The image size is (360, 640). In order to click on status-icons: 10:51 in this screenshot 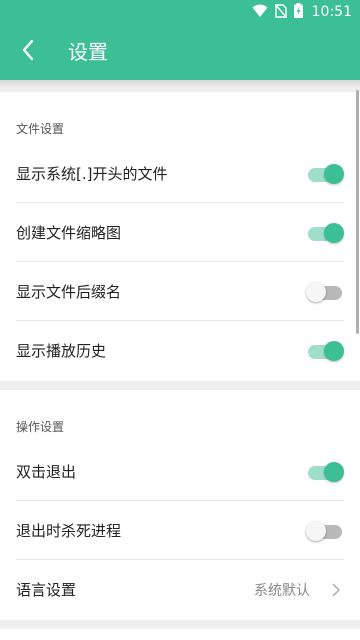, I will do `click(302, 12)`.